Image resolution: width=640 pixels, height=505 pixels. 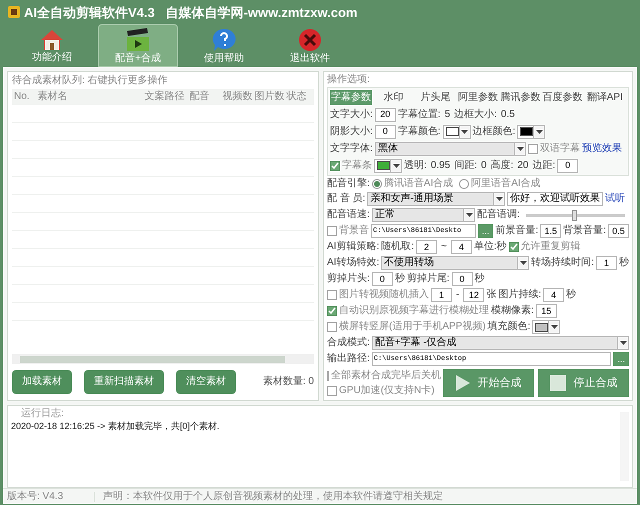 What do you see at coordinates (152, 359) in the screenshot?
I see `scrollbar-thumb` at bounding box center [152, 359].